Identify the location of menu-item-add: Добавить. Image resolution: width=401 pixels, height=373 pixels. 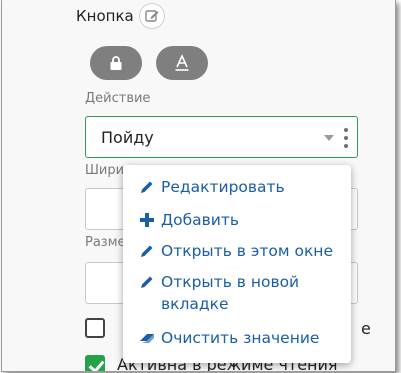
(189, 220).